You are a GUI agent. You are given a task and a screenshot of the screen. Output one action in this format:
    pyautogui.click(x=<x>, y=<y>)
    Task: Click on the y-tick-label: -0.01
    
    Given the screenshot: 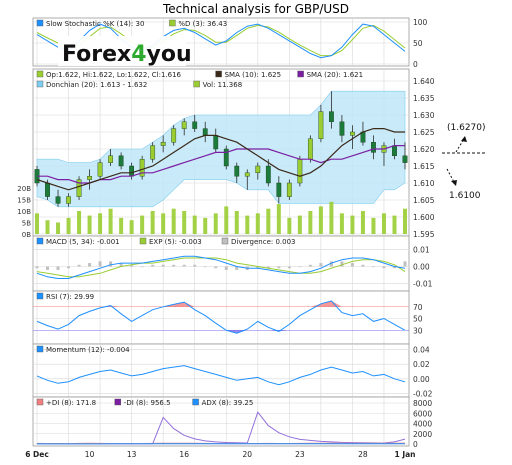 What is the action you would take?
    pyautogui.click(x=423, y=284)
    